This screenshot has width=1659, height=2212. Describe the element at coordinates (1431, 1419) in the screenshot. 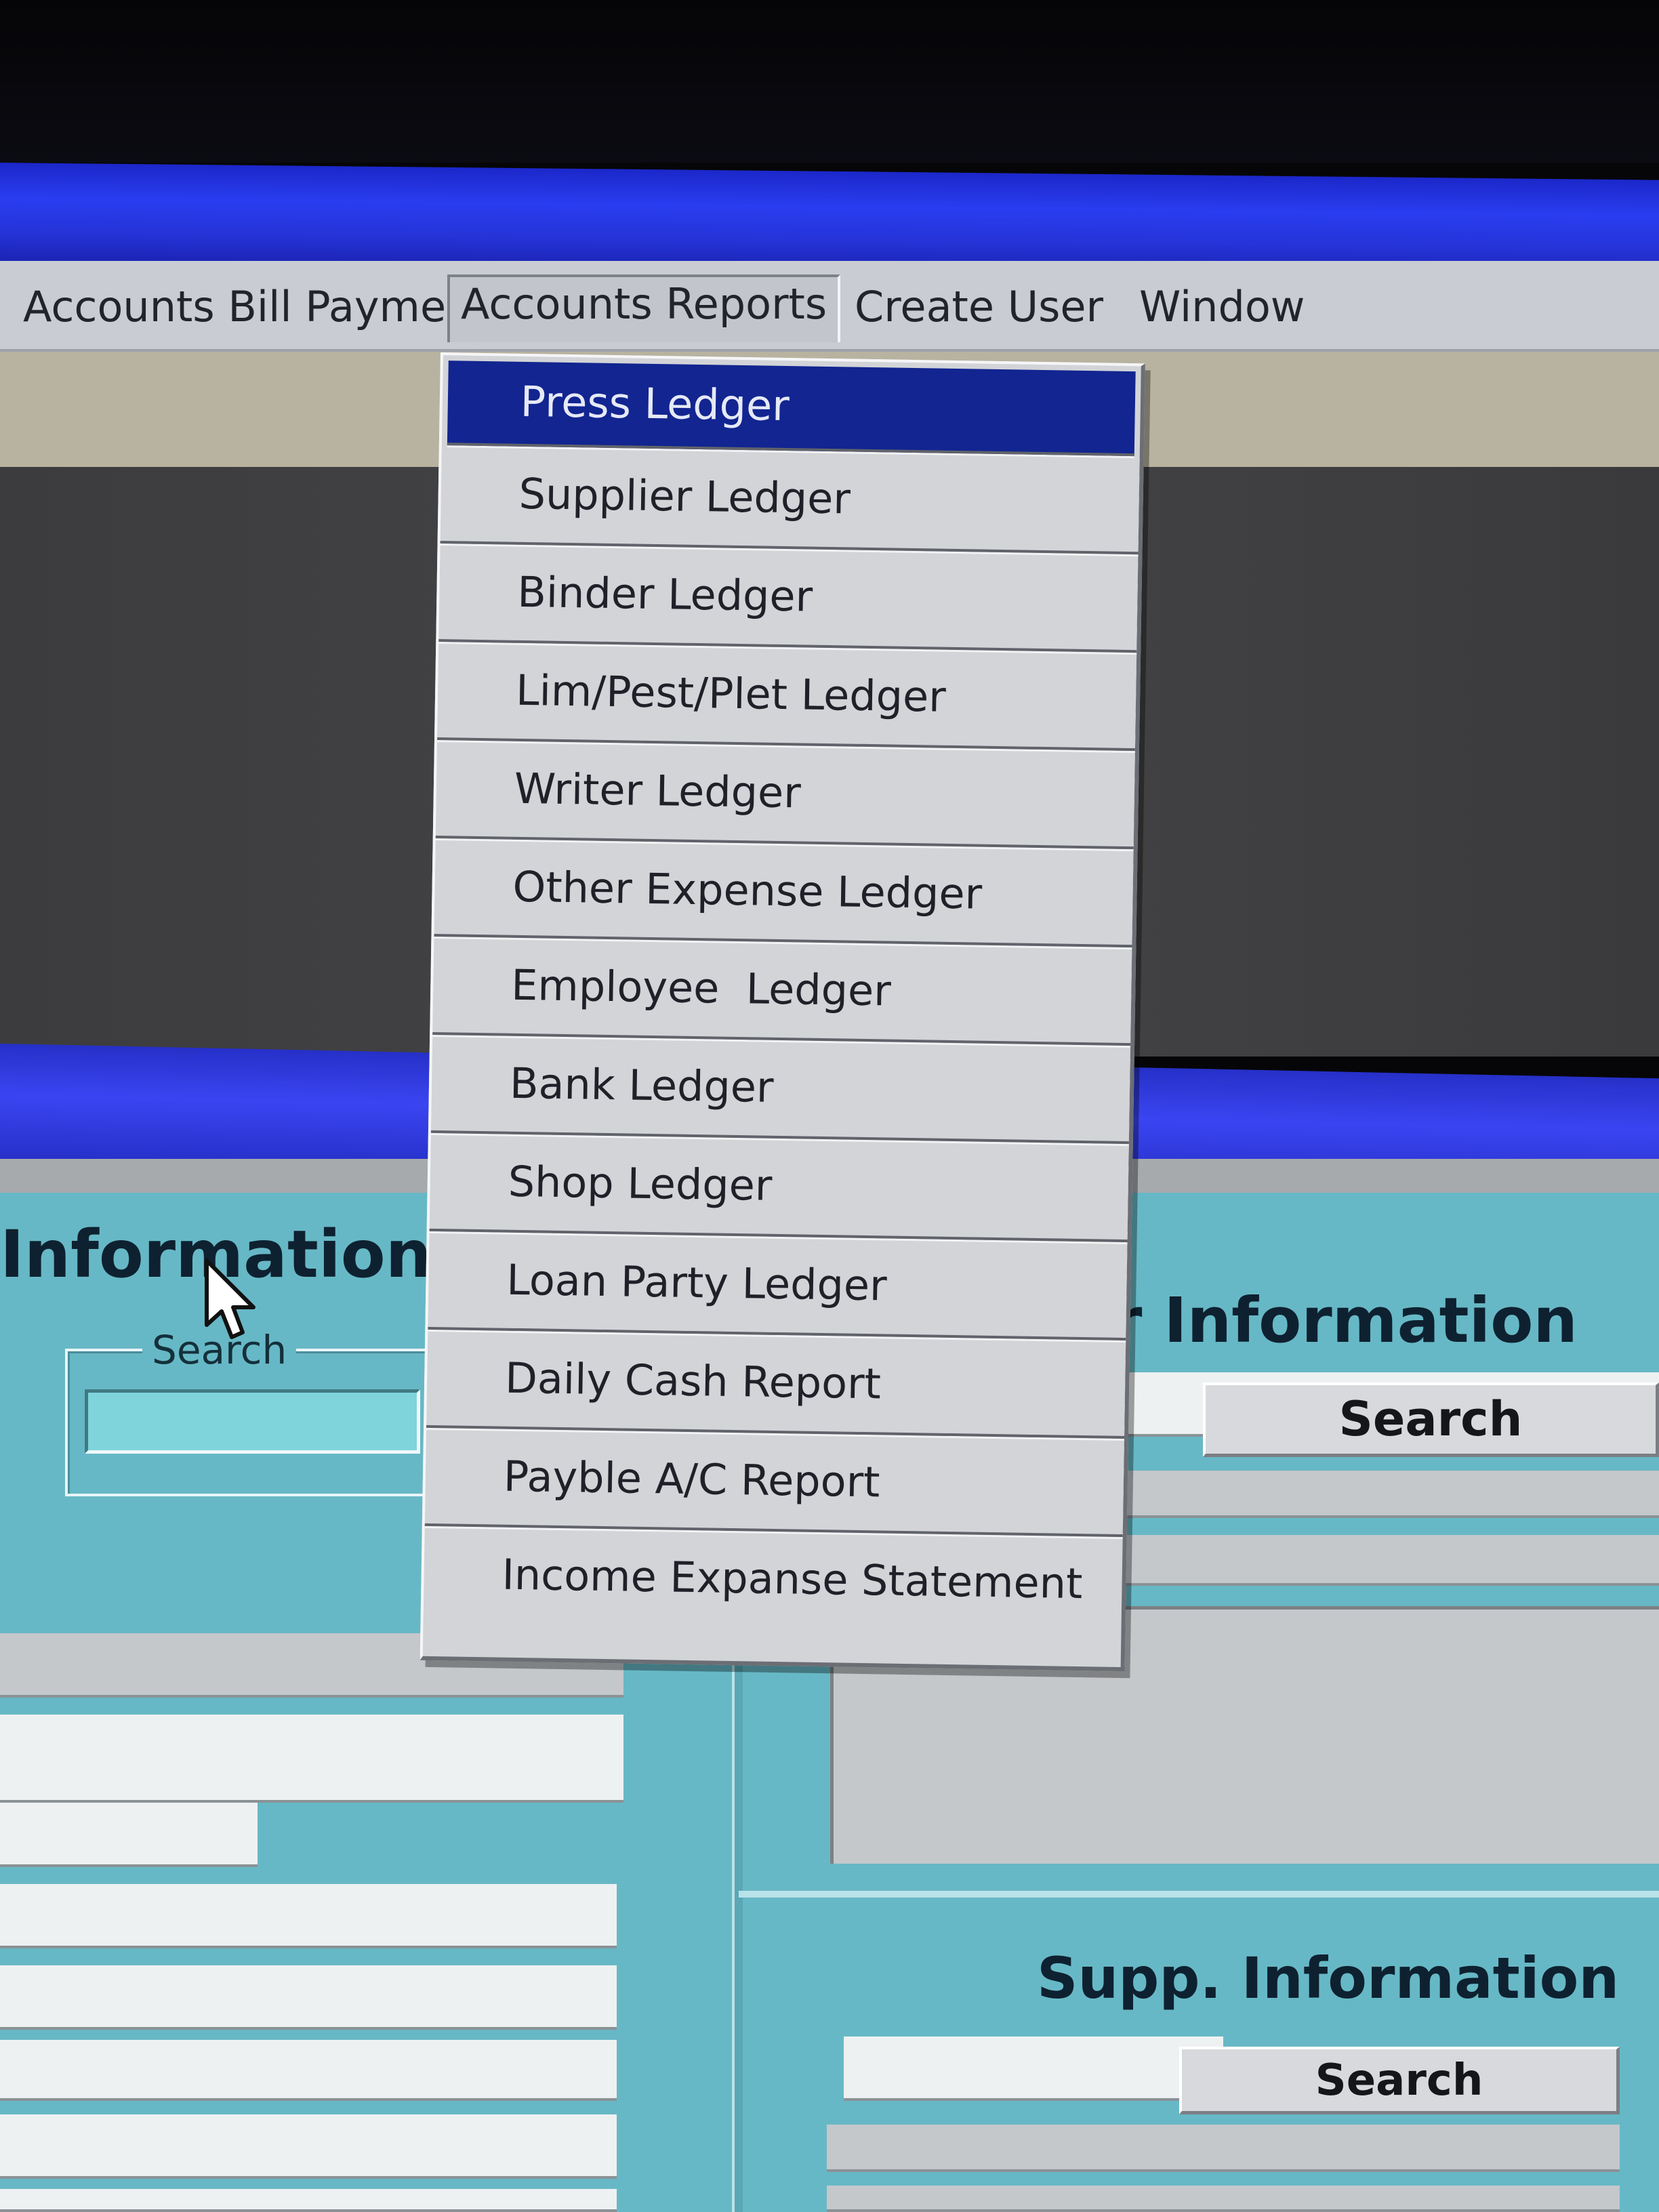

I see `right-search-button: Search` at that location.